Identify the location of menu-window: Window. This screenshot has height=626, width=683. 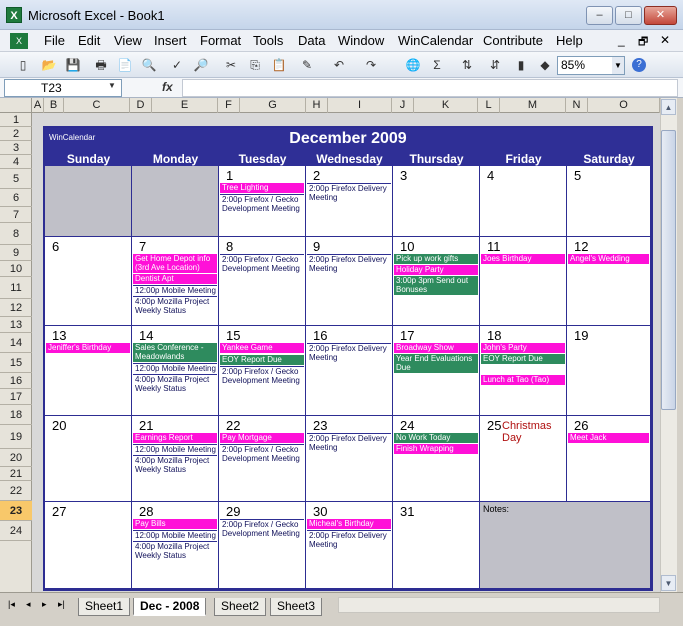
(361, 40).